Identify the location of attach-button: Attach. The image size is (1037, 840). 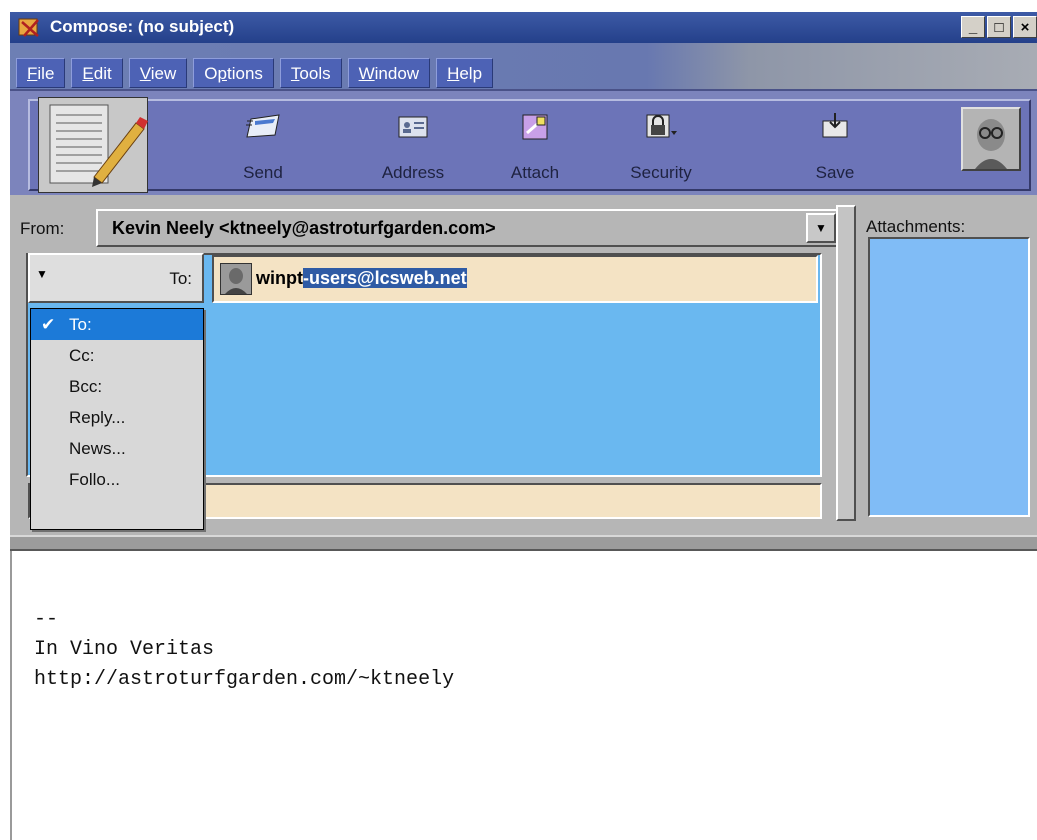
(535, 146).